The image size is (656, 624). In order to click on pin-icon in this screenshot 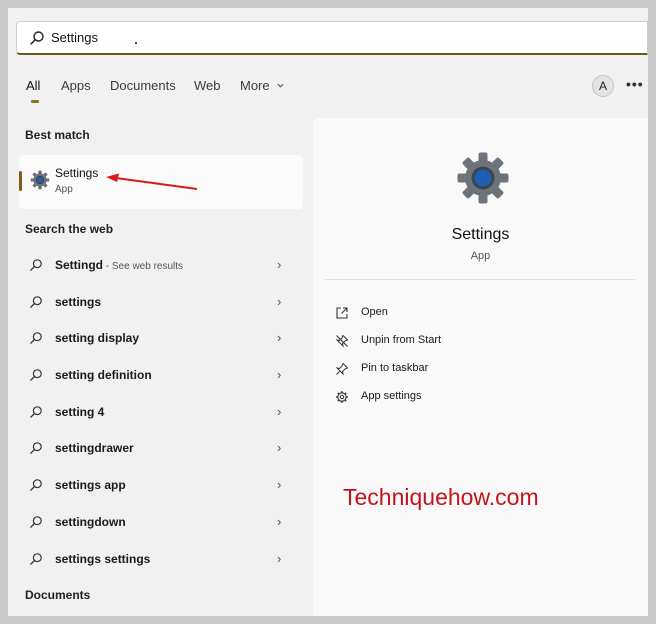, I will do `click(342, 369)`.